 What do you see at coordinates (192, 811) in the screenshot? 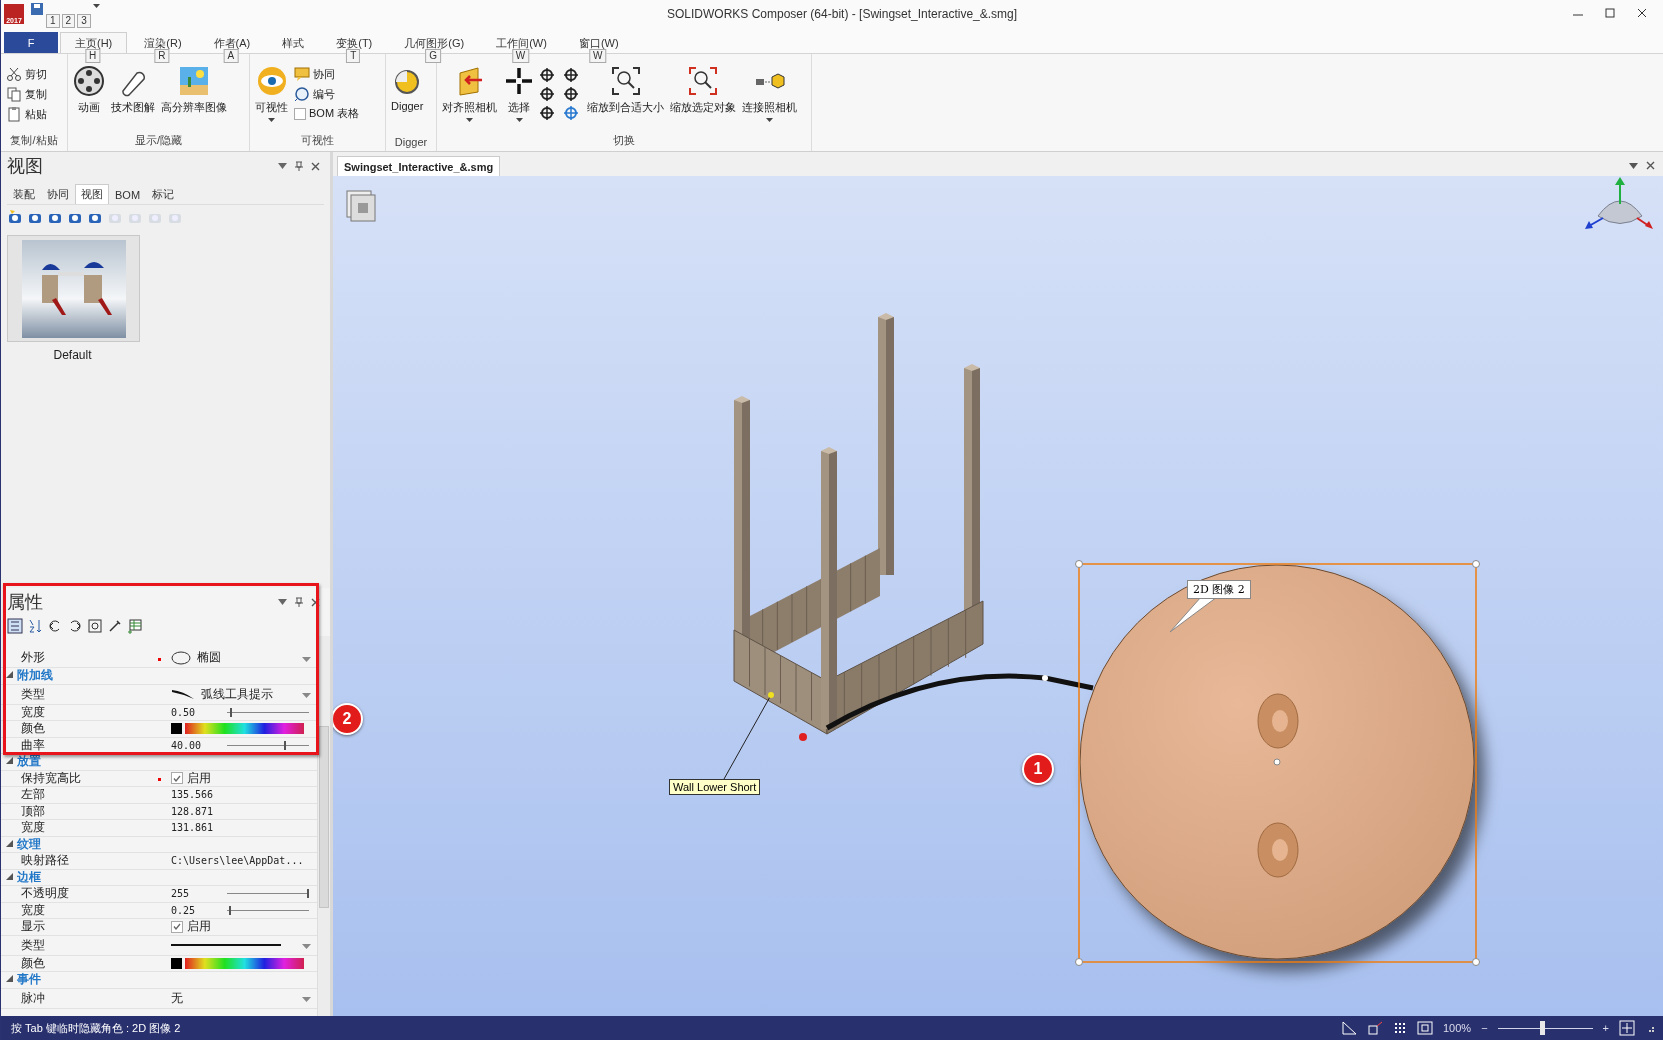
I see `property-value: 128.871` at bounding box center [192, 811].